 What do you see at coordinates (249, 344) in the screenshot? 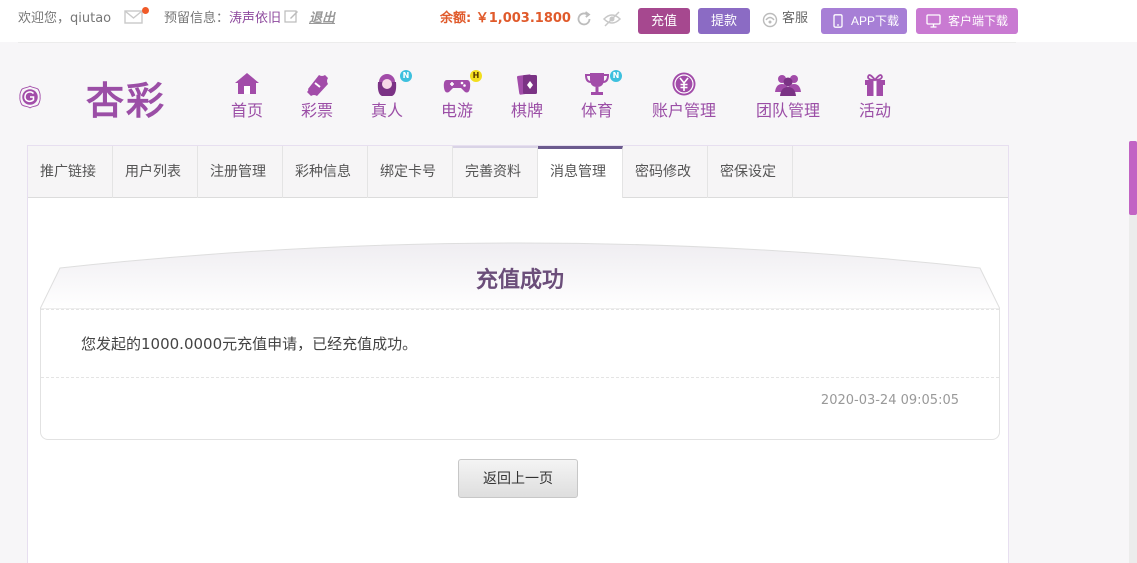
I see `message-body: 您发起的1000.0000元充值申请，已经充值成功。` at bounding box center [249, 344].